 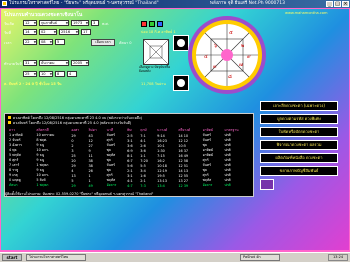 I want to click on table-cell: ลัคนา, so click(x=13, y=185).